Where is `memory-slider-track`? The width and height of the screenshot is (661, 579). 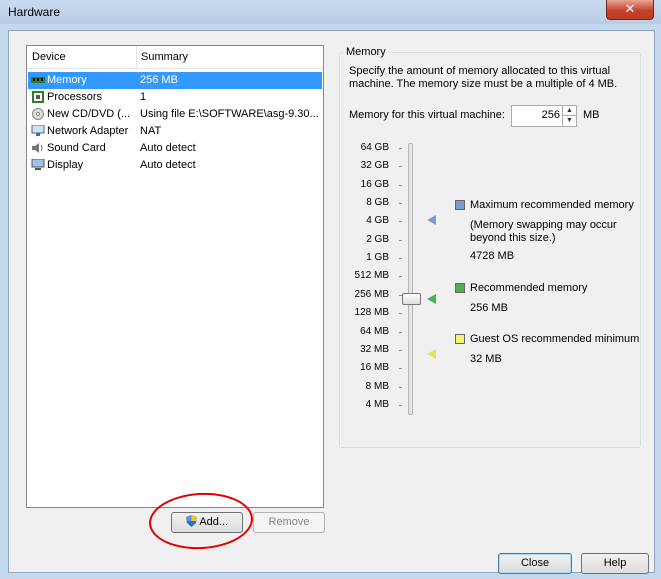
memory-slider-track is located at coordinates (410, 279).